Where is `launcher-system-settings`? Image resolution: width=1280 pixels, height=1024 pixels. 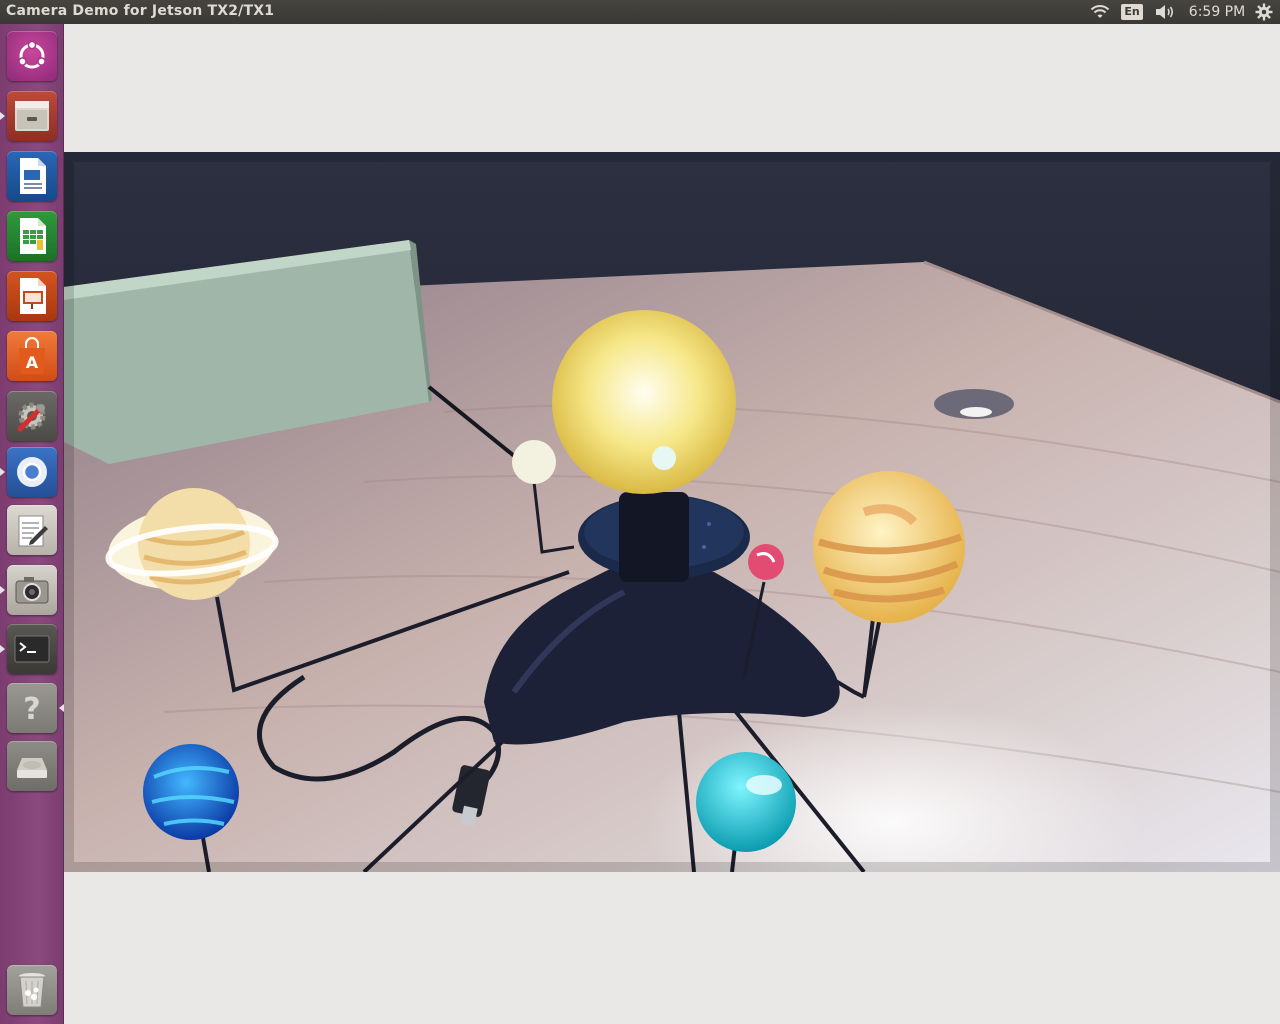 launcher-system-settings is located at coordinates (32, 416).